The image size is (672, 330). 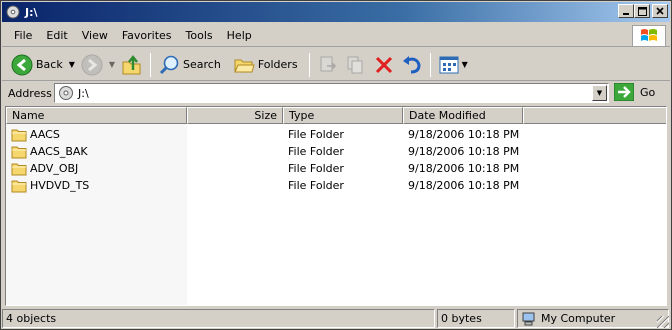 I want to click on go-arrow-icon, so click(x=624, y=92).